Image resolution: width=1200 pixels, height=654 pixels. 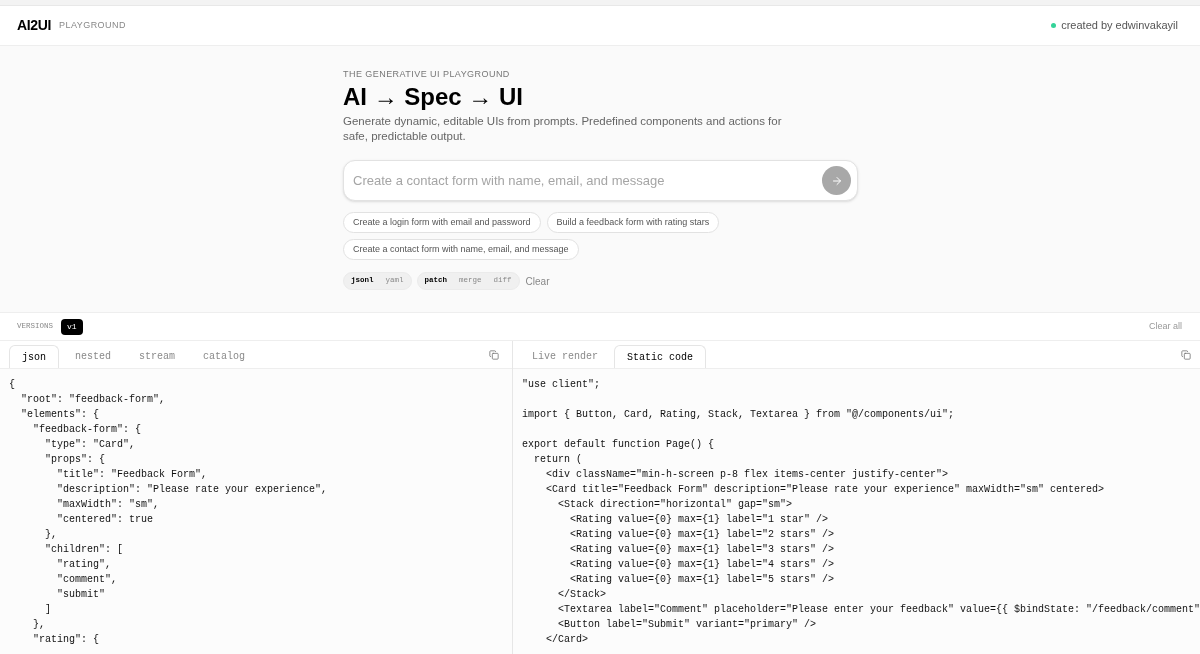 I want to click on code-line: ], so click(x=47, y=610).